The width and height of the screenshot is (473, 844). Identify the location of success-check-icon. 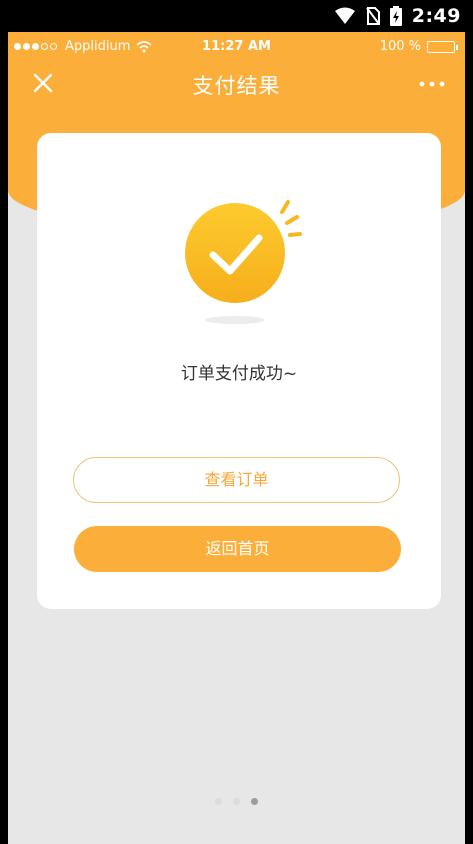
(243, 262).